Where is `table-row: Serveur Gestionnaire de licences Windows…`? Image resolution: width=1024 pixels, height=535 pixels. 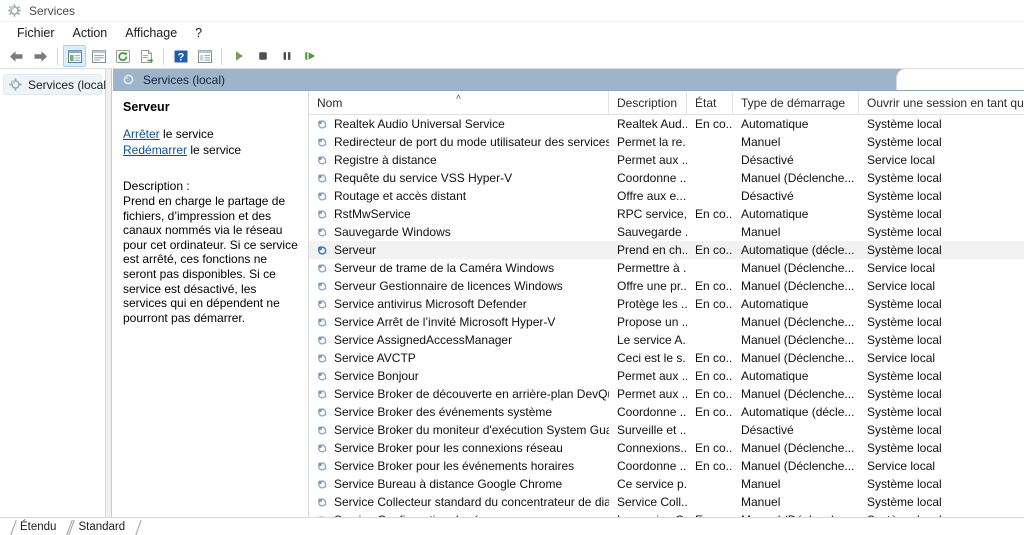 table-row: Serveur Gestionnaire de licences Windows… is located at coordinates (666, 286).